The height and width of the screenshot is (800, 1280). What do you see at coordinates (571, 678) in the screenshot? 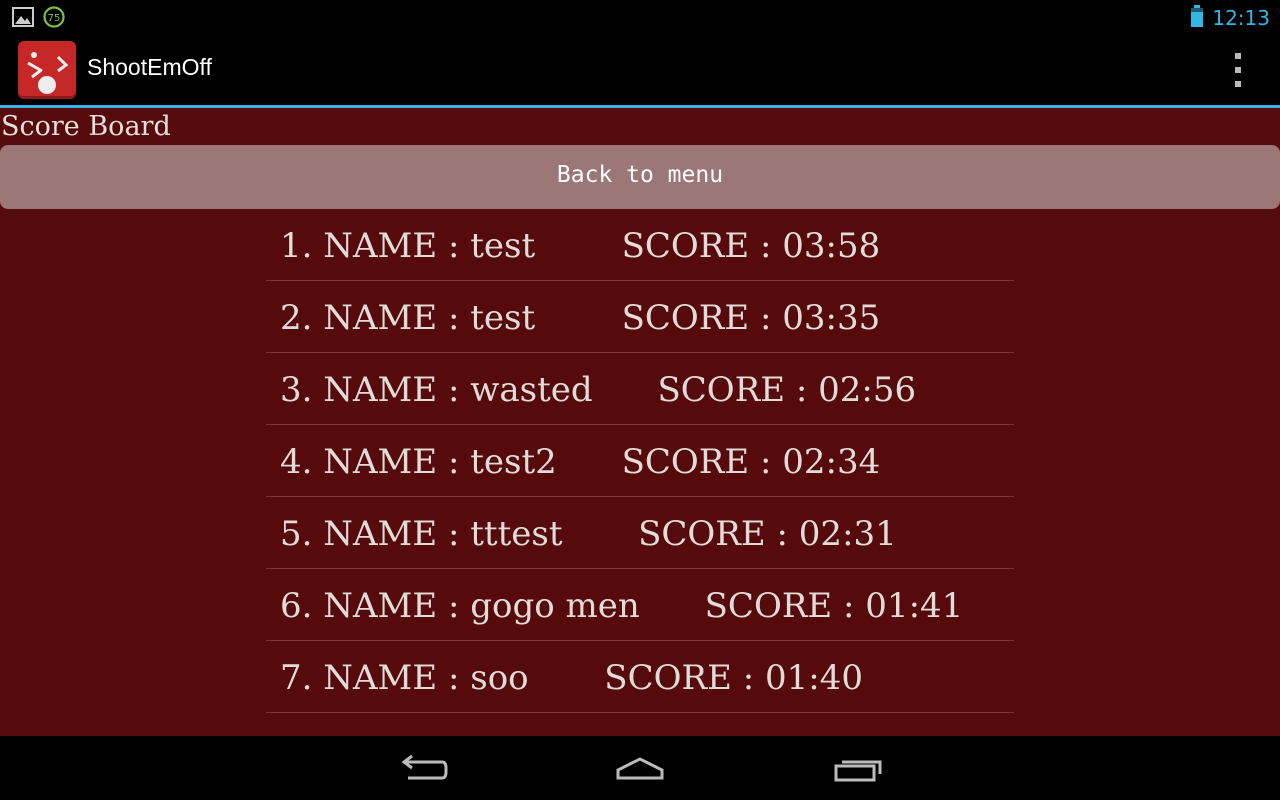
I see `score-entry-text: 7. NAME : soo SCORE : 01:40` at bounding box center [571, 678].